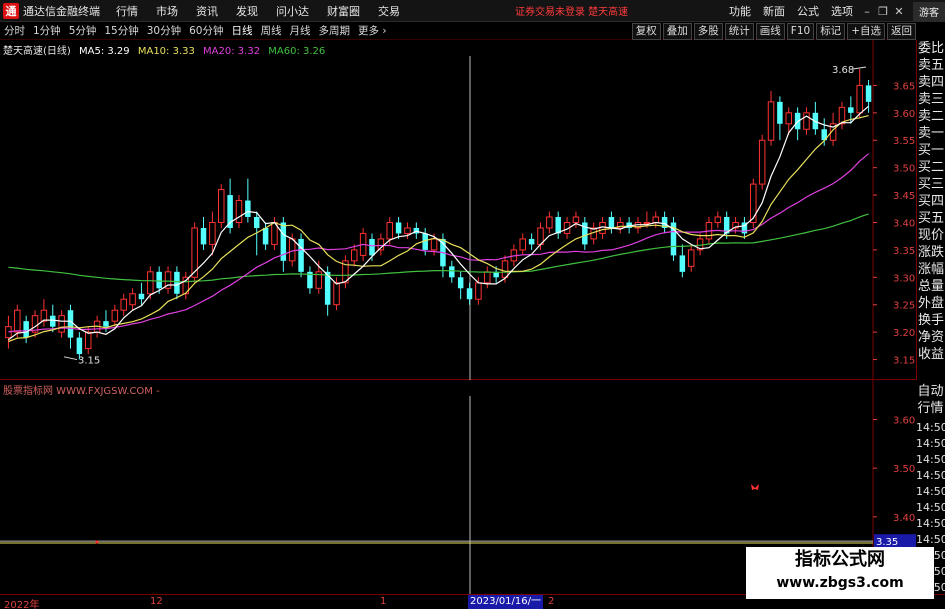  What do you see at coordinates (931, 337) in the screenshot?
I see `side-tab-17: 净资` at bounding box center [931, 337].